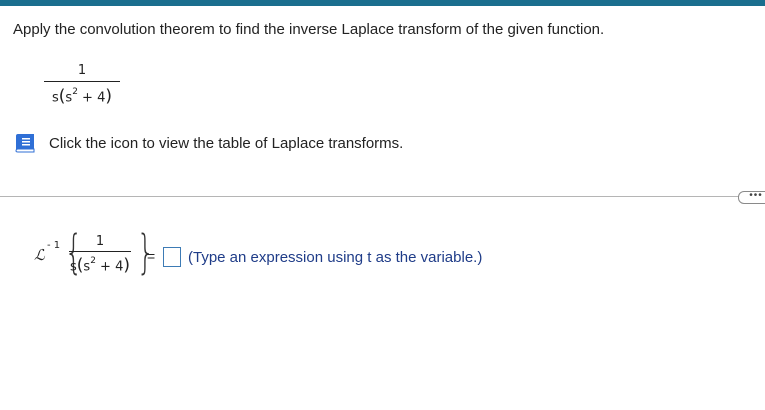 This screenshot has width=765, height=410. What do you see at coordinates (82, 70) in the screenshot?
I see `function-numerator: 1` at bounding box center [82, 70].